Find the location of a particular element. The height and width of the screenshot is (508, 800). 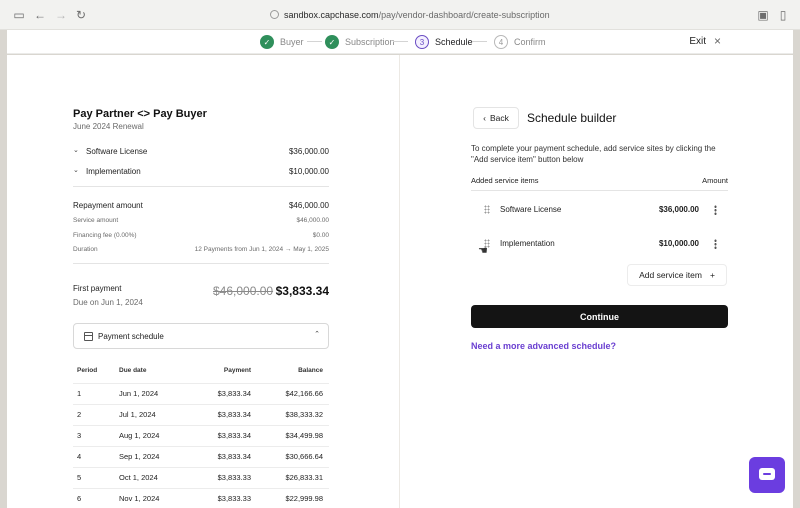

back-label: Back is located at coordinates (499, 118).